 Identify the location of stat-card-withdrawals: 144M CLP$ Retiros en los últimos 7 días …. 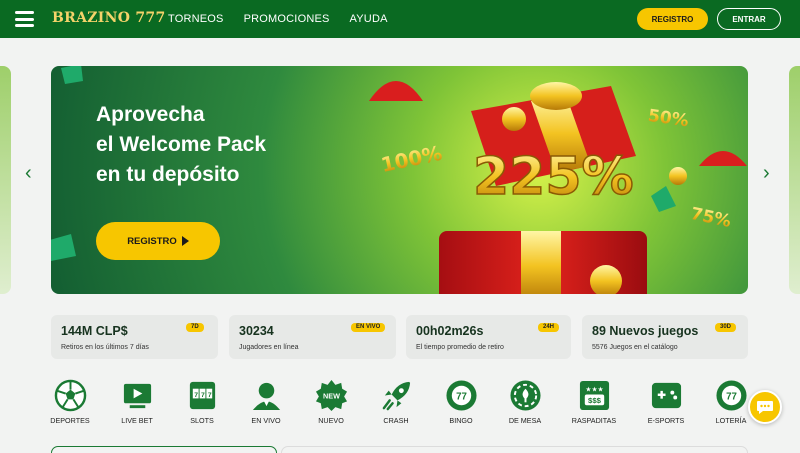
(134, 337).